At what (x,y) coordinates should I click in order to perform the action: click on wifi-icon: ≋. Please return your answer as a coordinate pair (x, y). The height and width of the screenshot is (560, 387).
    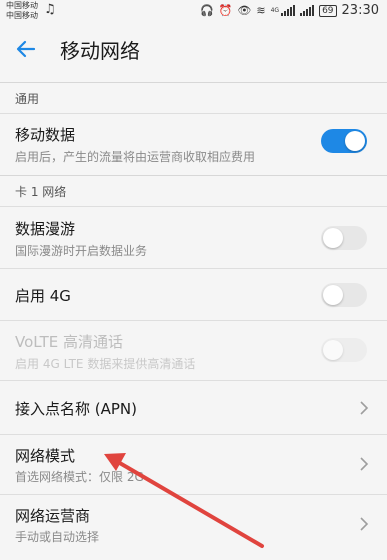
    Looking at the image, I should click on (261, 10).